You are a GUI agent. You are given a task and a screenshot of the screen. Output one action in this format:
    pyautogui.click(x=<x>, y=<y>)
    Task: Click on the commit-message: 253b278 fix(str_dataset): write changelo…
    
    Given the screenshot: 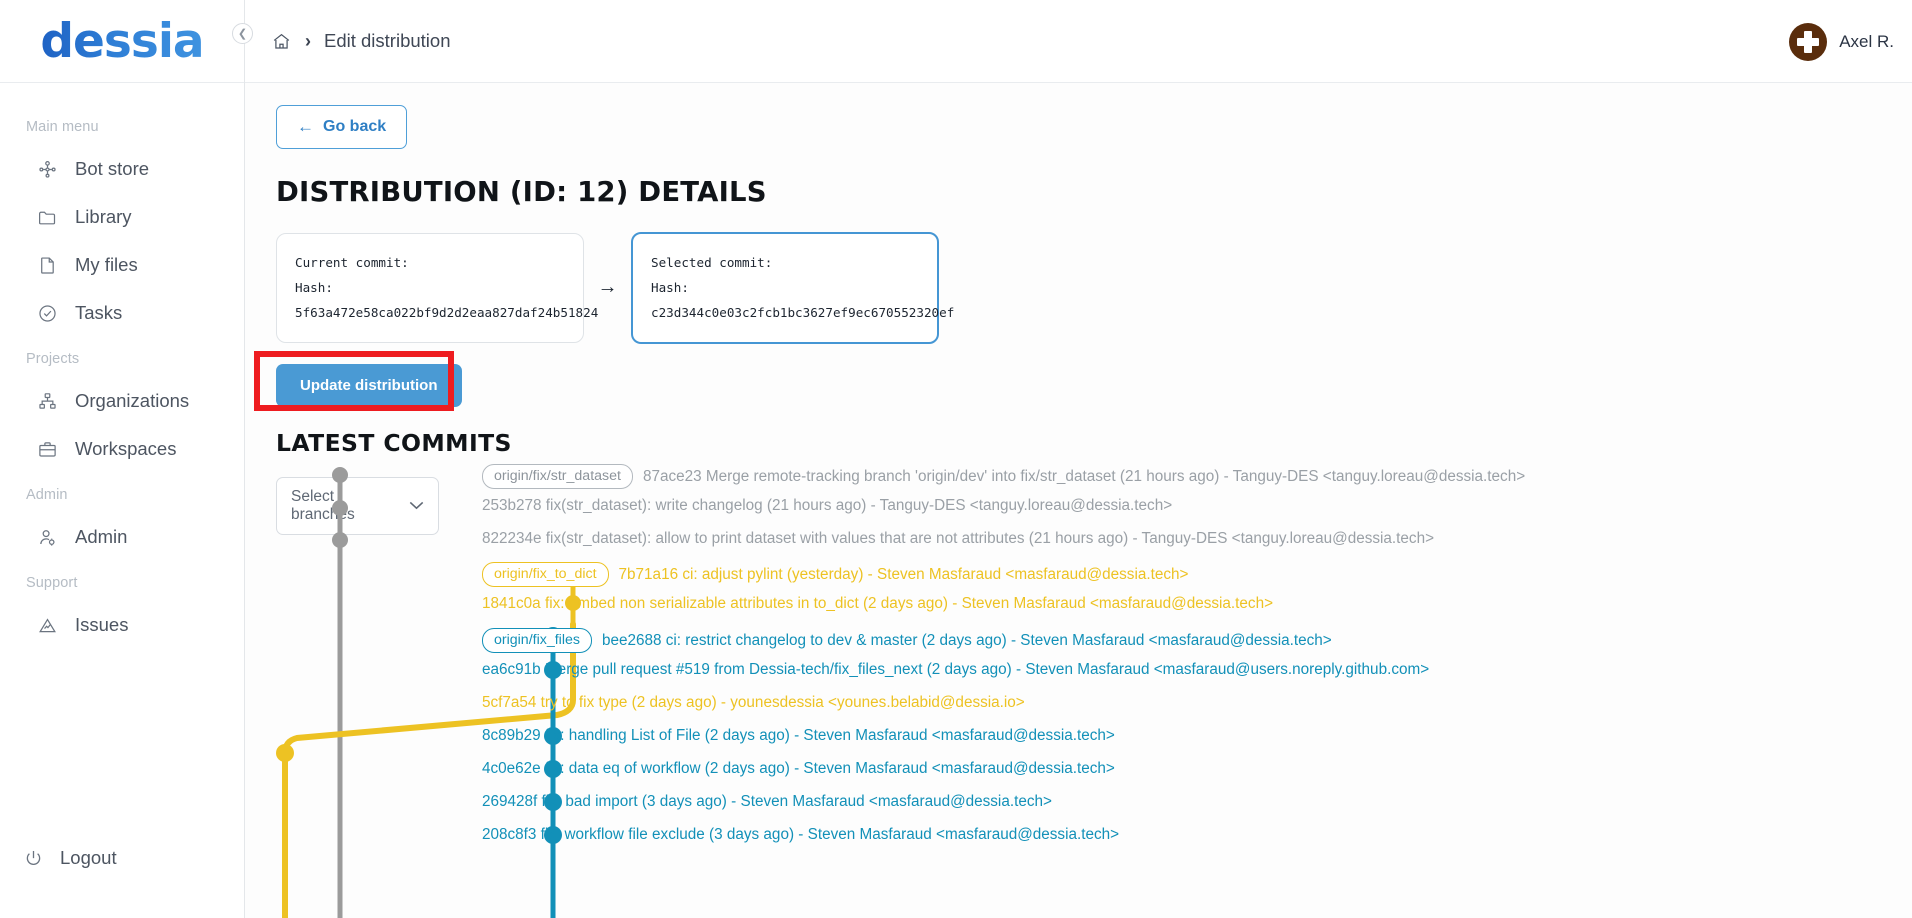 What is the action you would take?
    pyautogui.click(x=827, y=505)
    